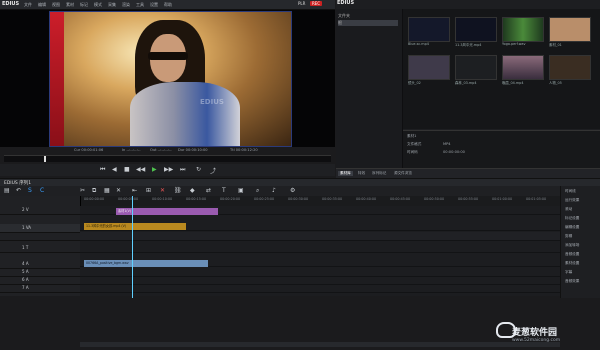  Describe the element at coordinates (131, 150) in the screenshot. I see `timecode-in: In --:--:--:--` at that location.